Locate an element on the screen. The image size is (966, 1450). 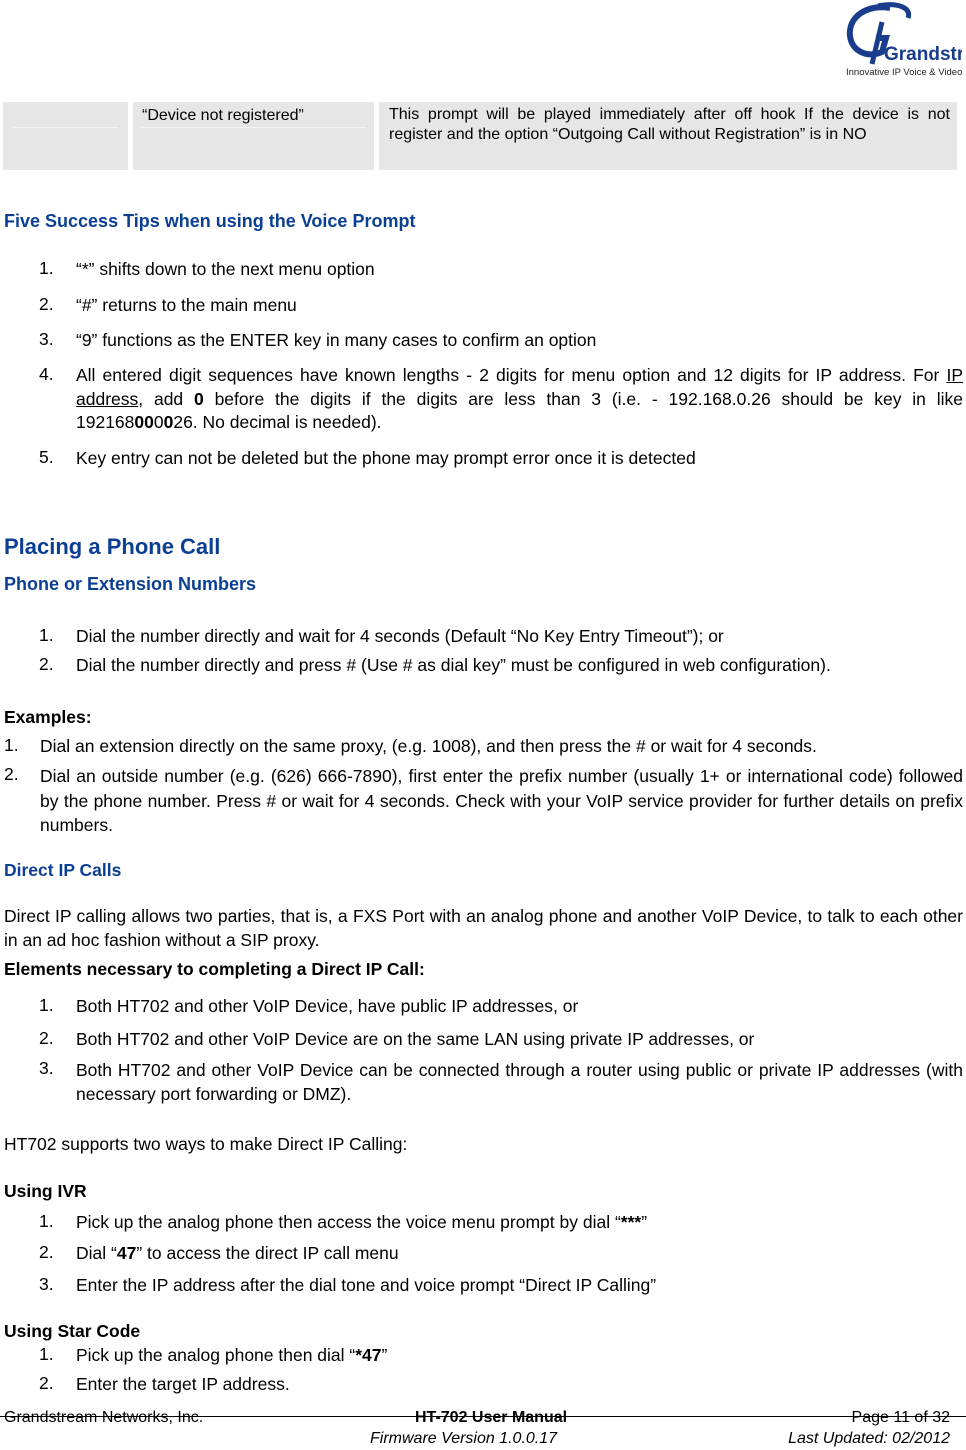
section-title-placing-call: Placing a Phone Call is located at coordinates (112, 546).